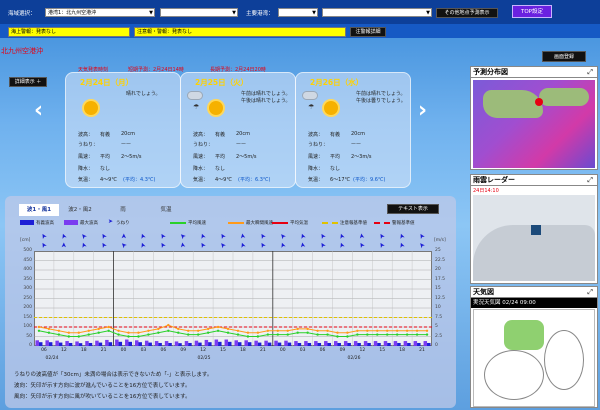 This screenshot has width=600, height=410. I want to click on temp-value: 4～9℃, so click(223, 180).